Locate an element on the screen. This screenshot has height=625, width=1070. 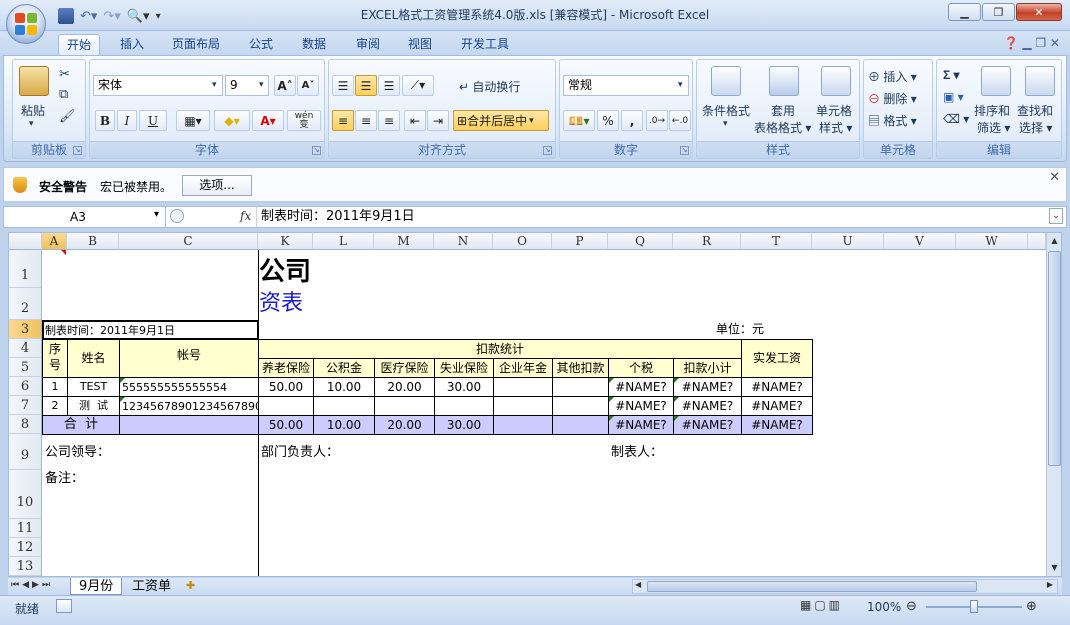
close-button: ✕ is located at coordinates (1039, 12).